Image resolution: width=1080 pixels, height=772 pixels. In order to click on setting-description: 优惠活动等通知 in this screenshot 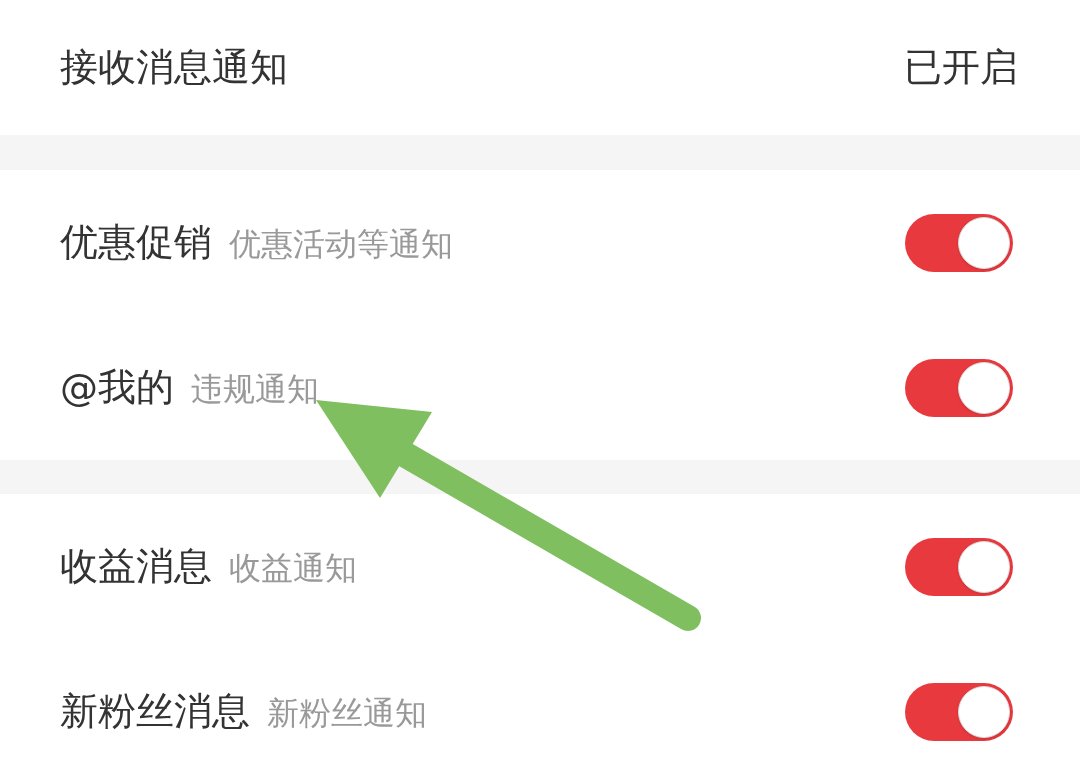, I will do `click(341, 244)`.